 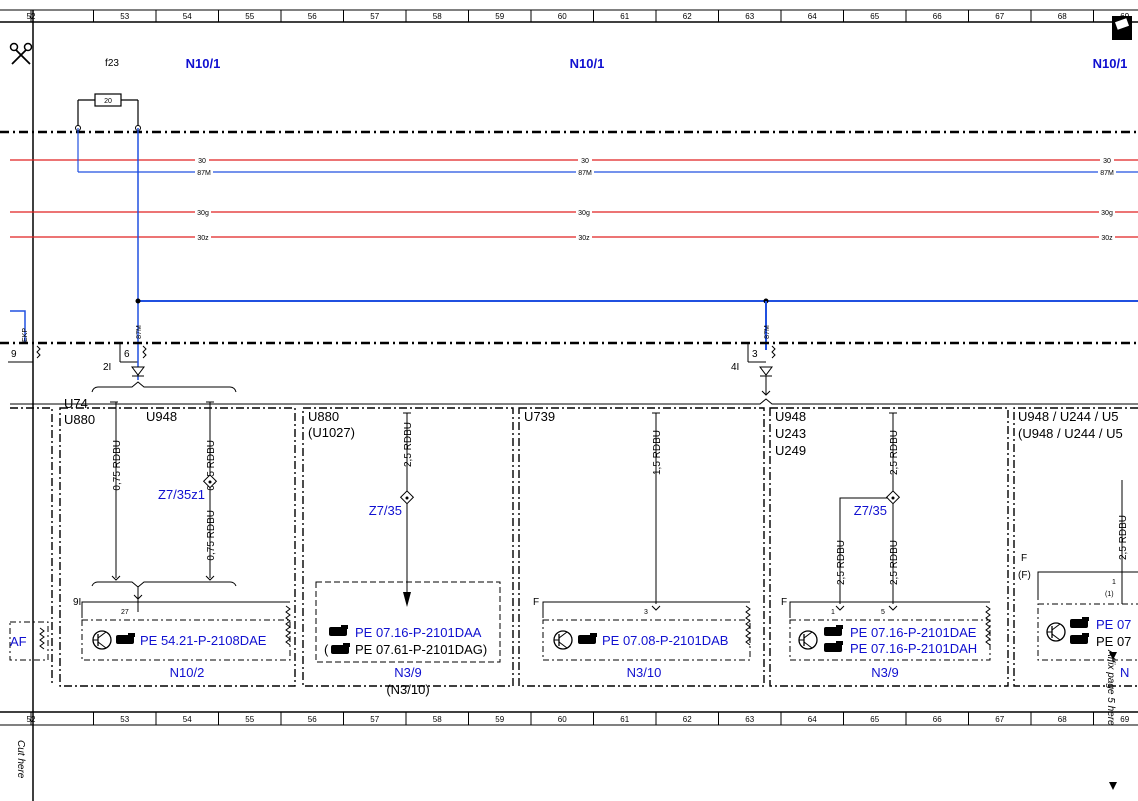 What do you see at coordinates (249, 719) in the screenshot?
I see `bottom-ruler-number: 55` at bounding box center [249, 719].